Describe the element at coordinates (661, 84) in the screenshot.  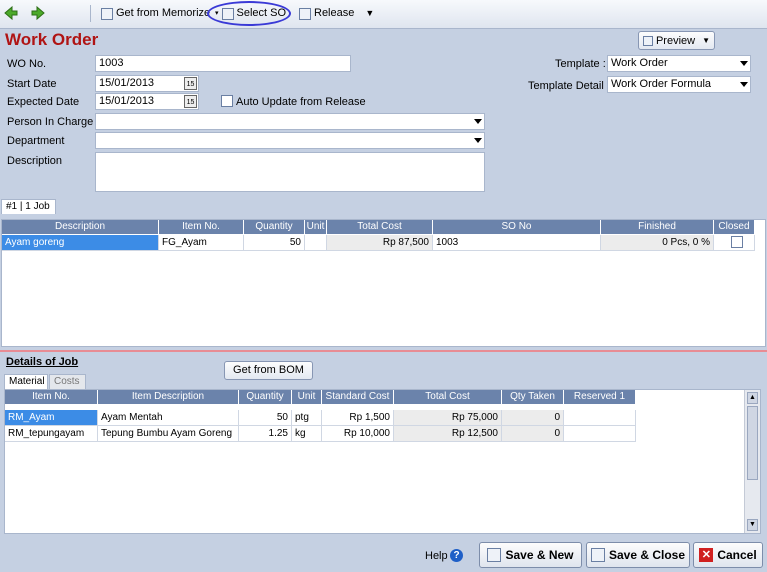
I see `template-detail-value: Work Order Formula` at that location.